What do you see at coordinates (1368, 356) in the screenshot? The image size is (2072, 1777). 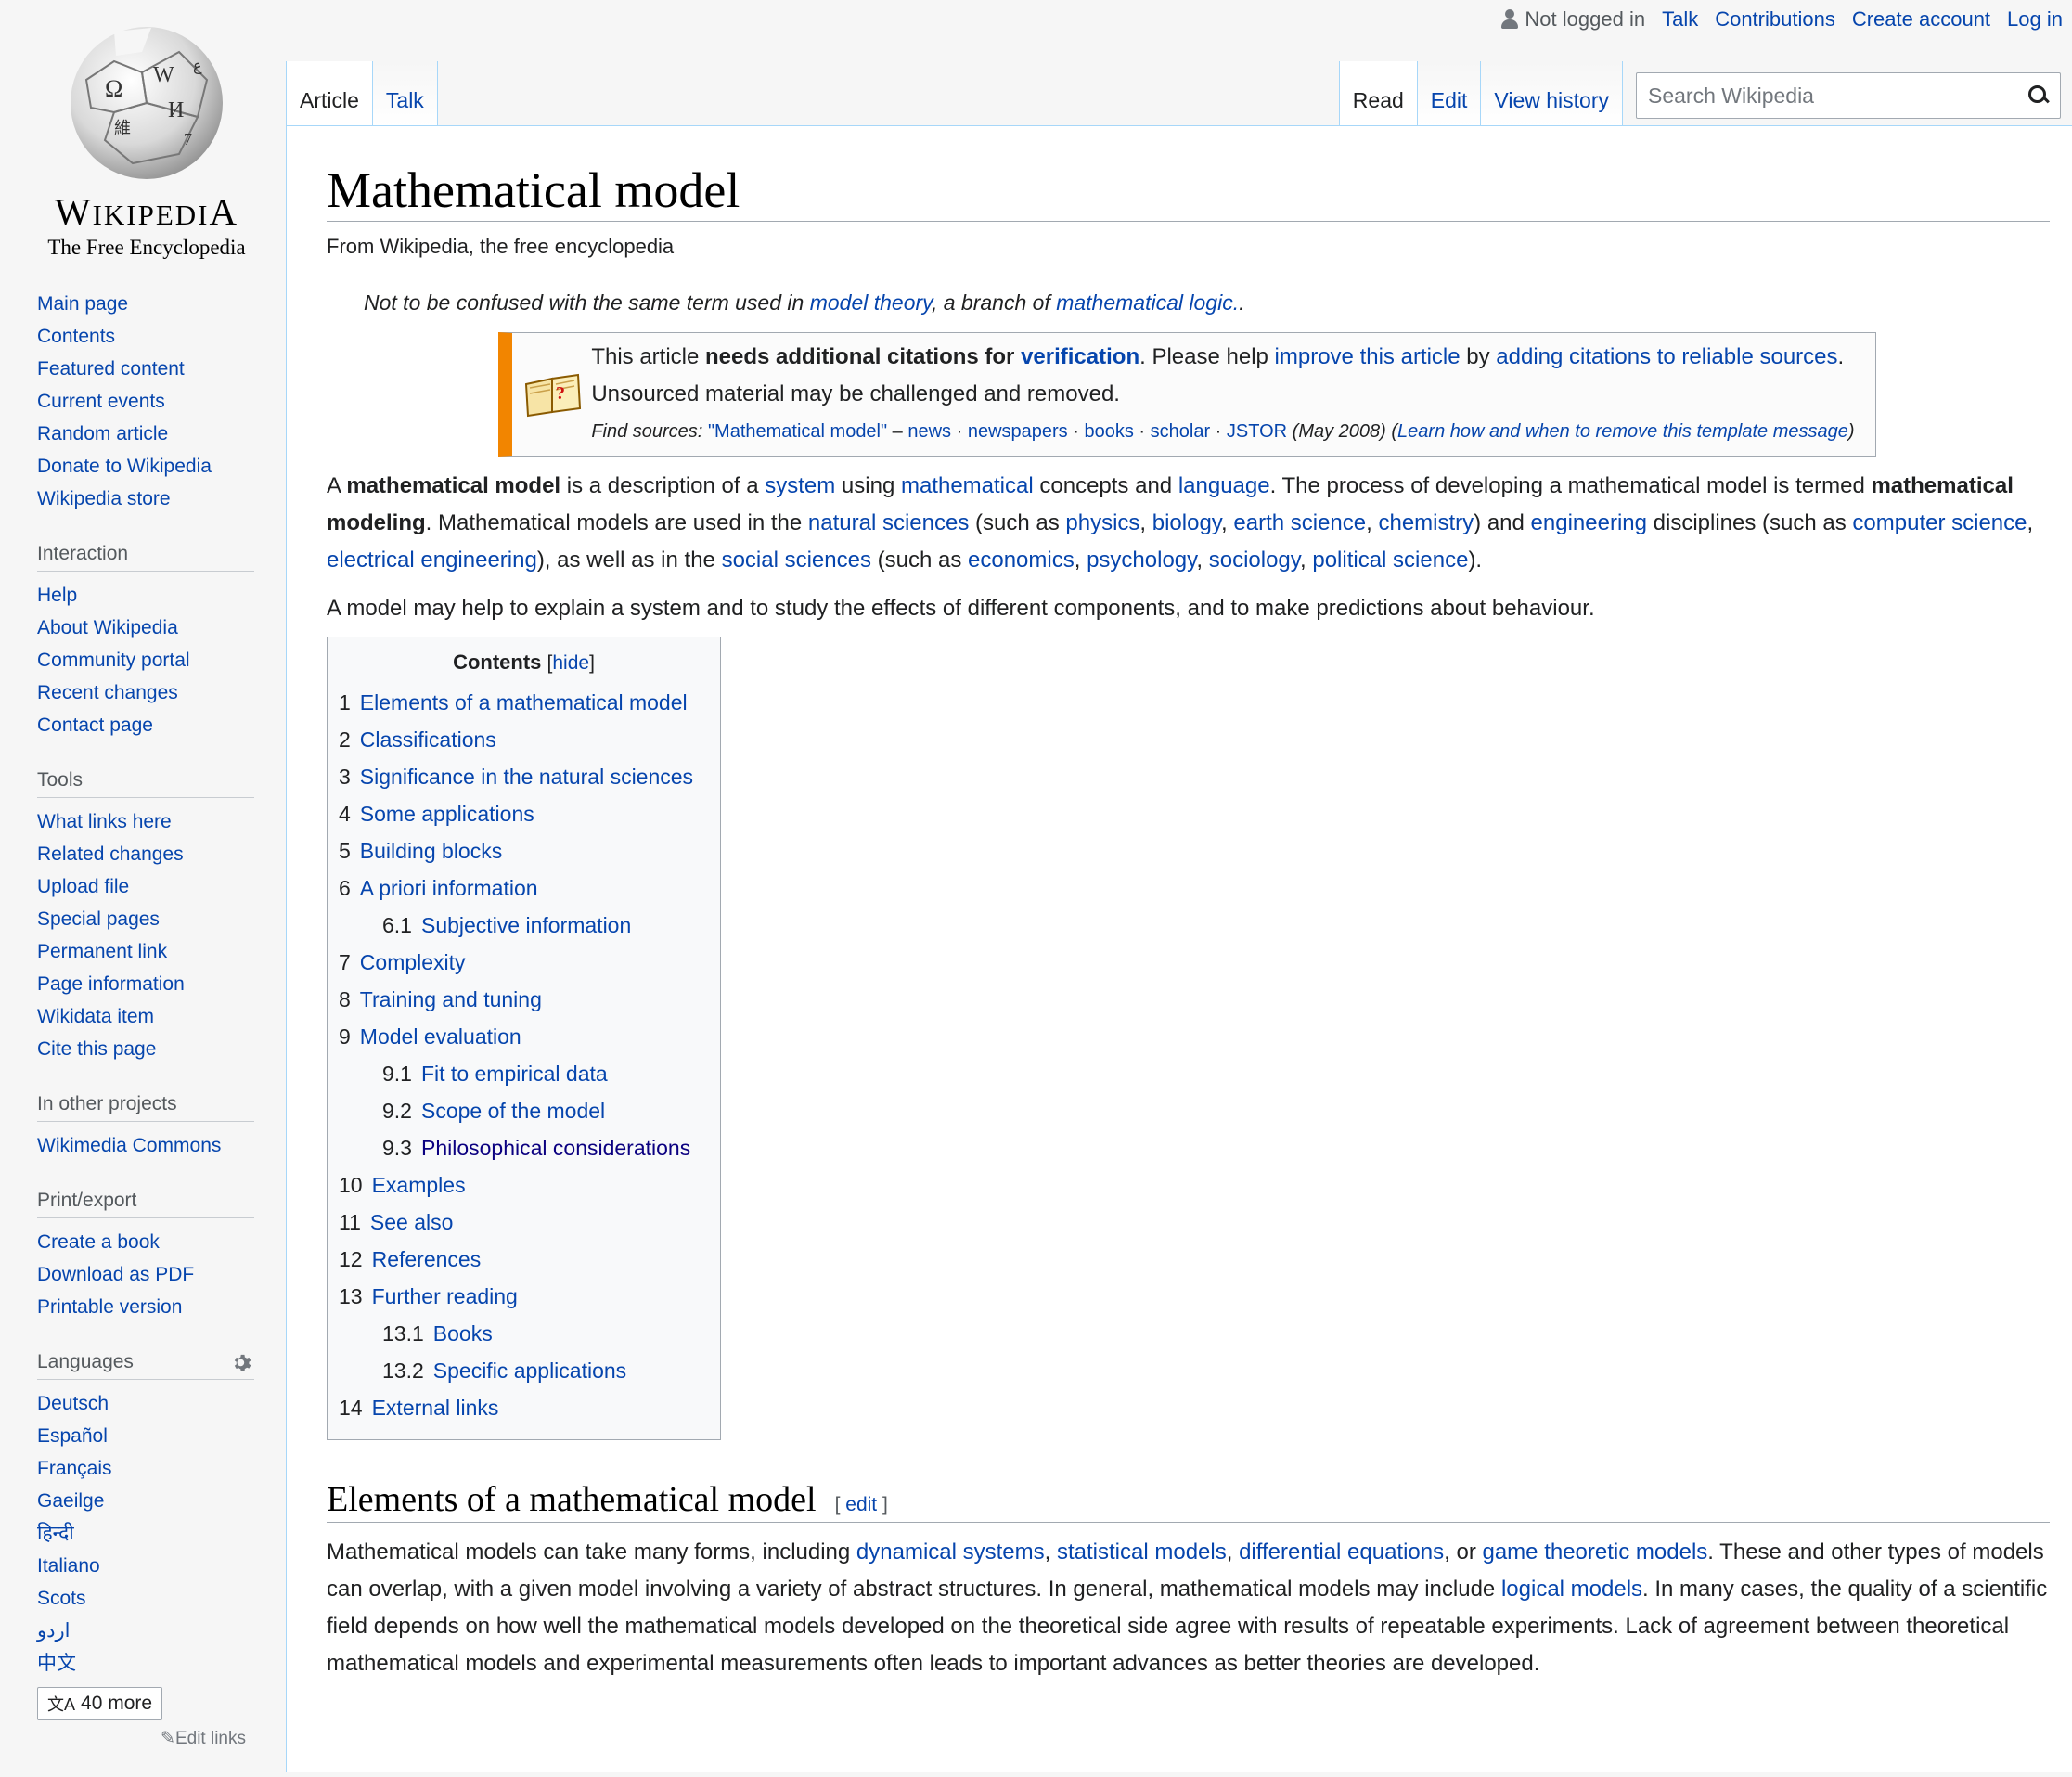 I see `improve-article-link: improve this article` at bounding box center [1368, 356].